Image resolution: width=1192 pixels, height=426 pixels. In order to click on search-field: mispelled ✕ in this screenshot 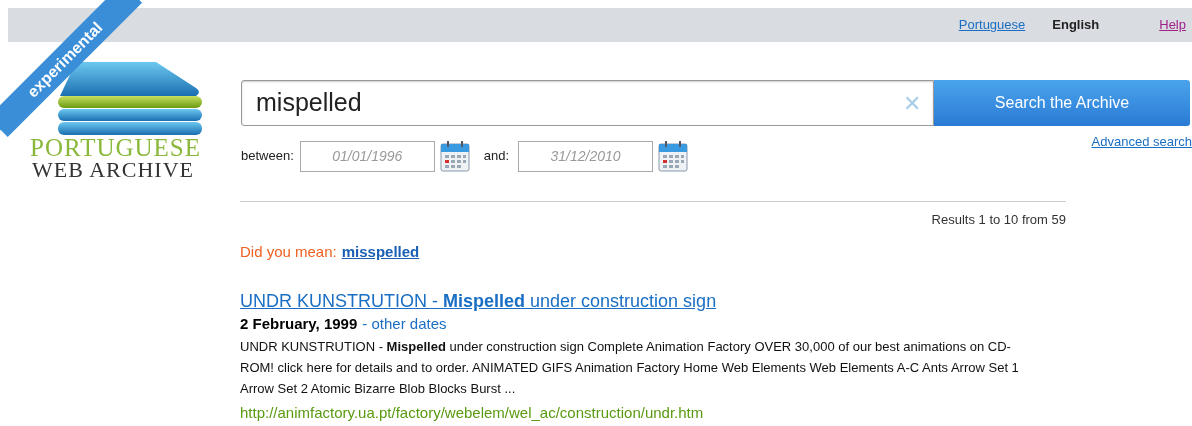, I will do `click(587, 103)`.